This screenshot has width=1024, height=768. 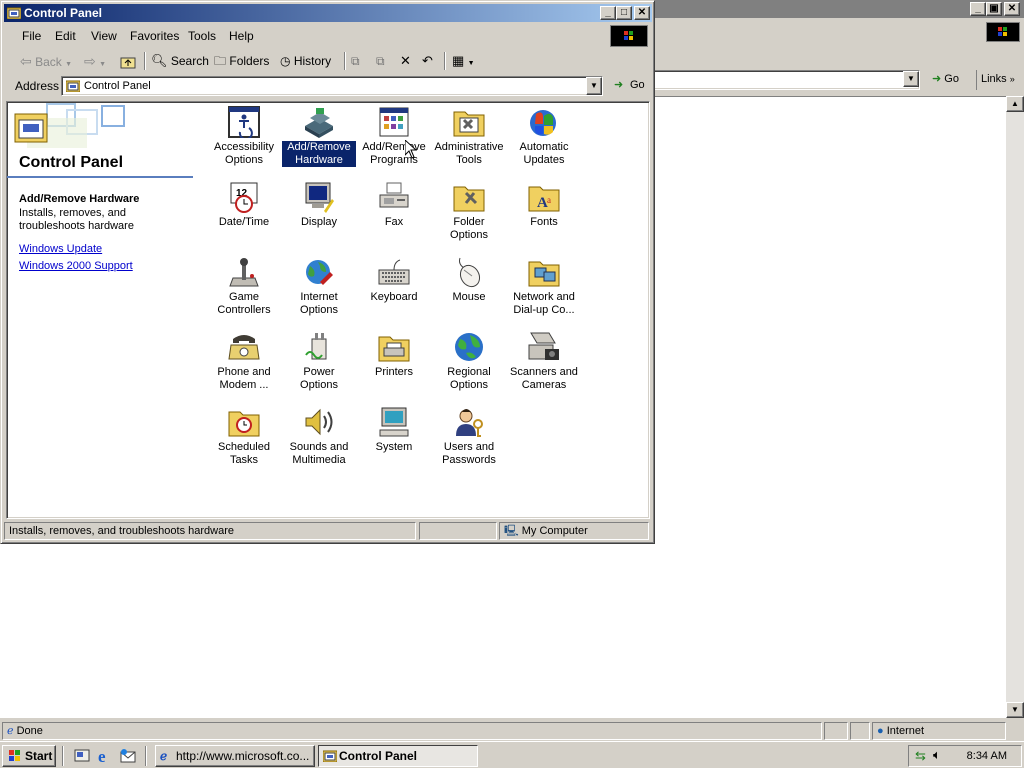 I want to click on scroll-down-button: ▼, so click(x=1015, y=710).